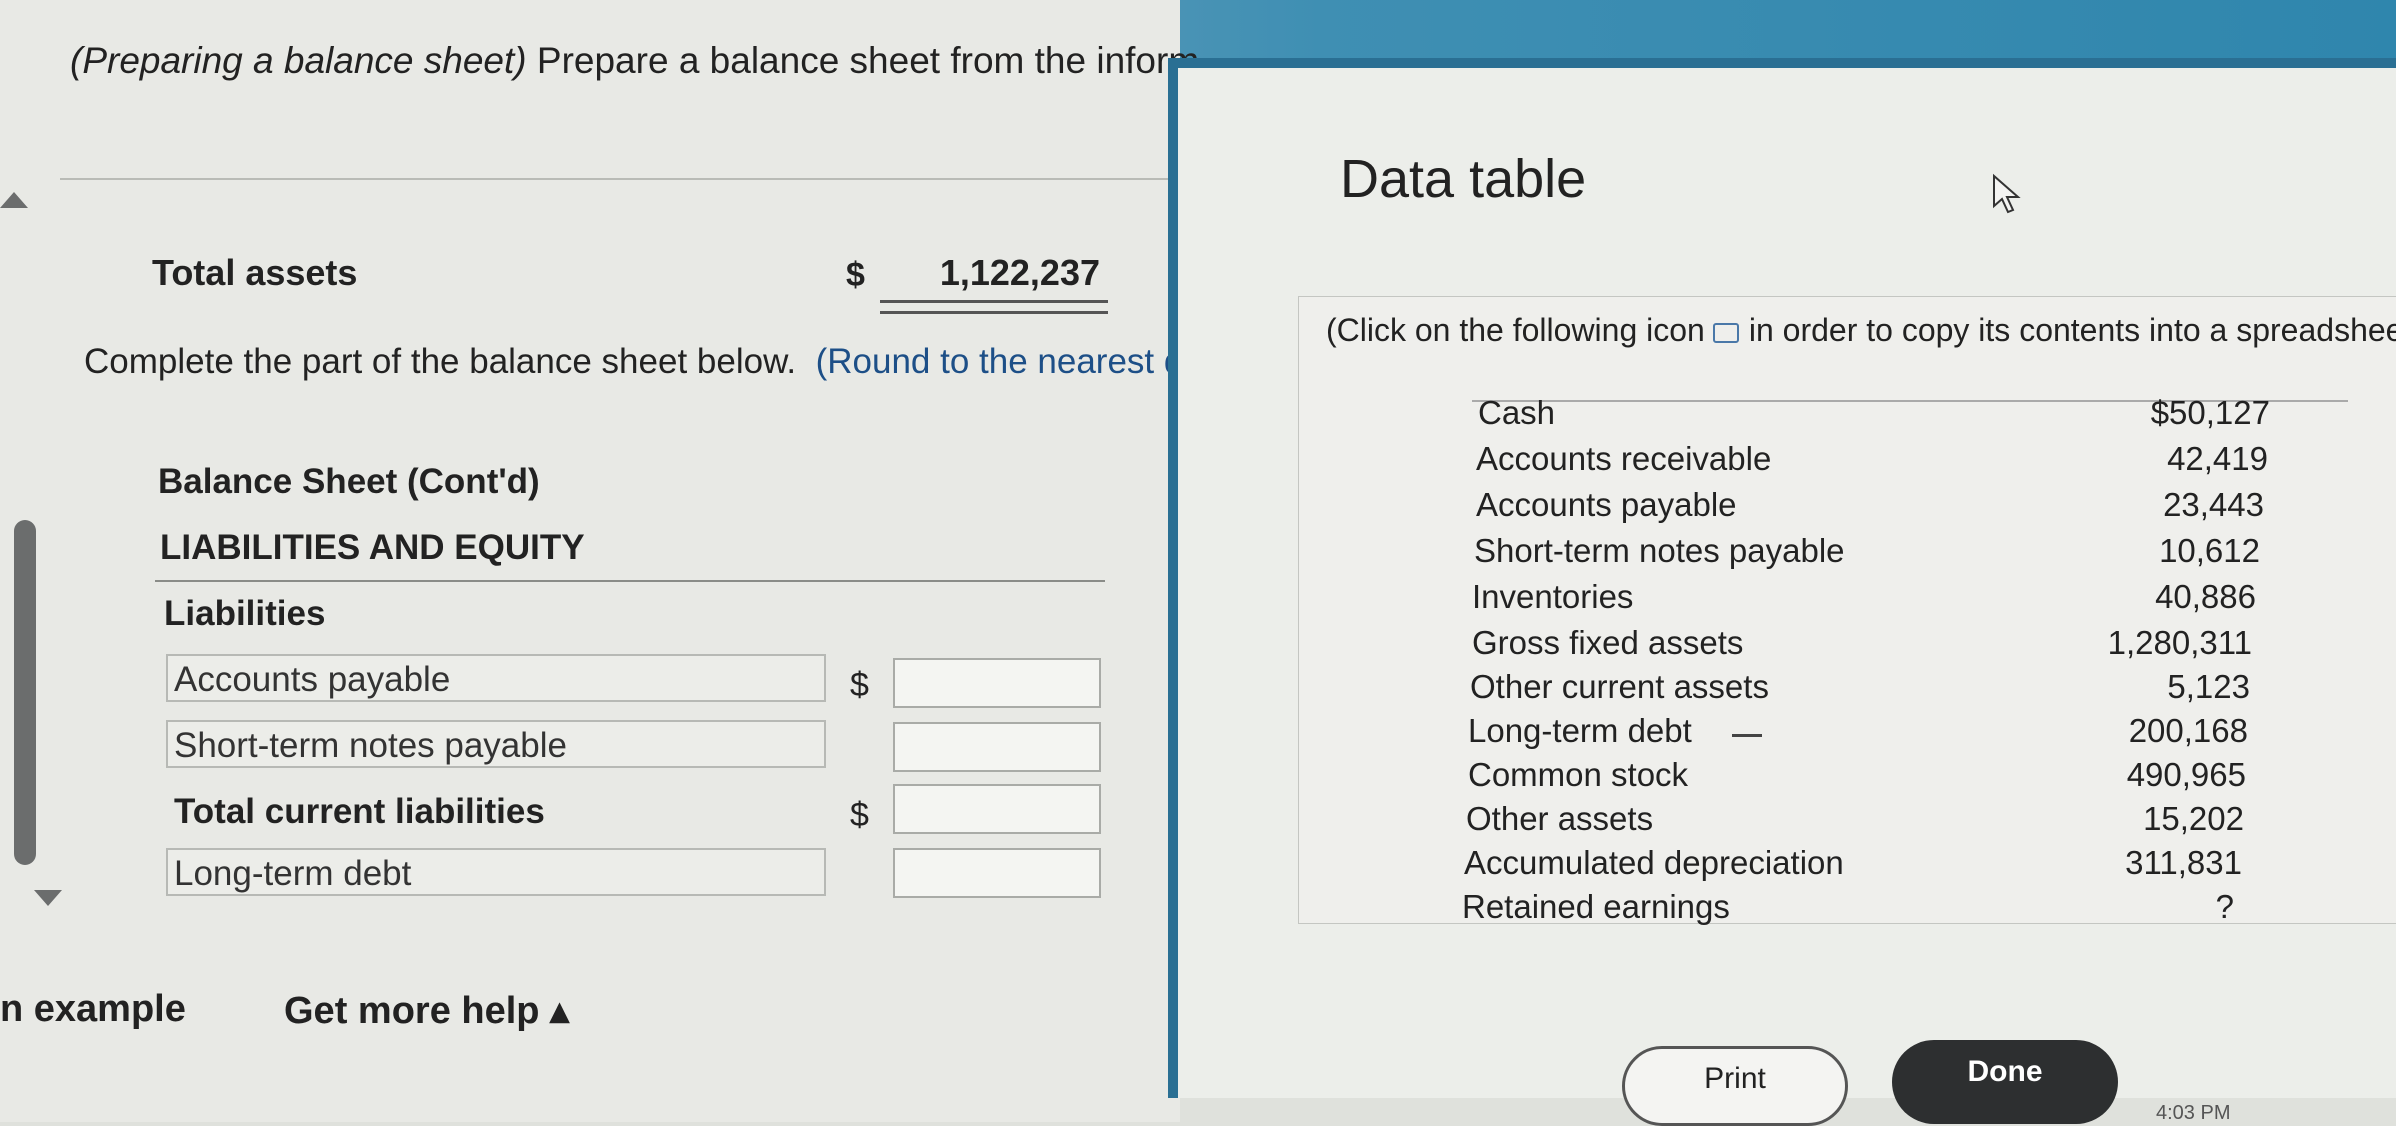 The width and height of the screenshot is (2396, 1126). What do you see at coordinates (1855, 818) in the screenshot?
I see `table-row: Other assets 15,202` at bounding box center [1855, 818].